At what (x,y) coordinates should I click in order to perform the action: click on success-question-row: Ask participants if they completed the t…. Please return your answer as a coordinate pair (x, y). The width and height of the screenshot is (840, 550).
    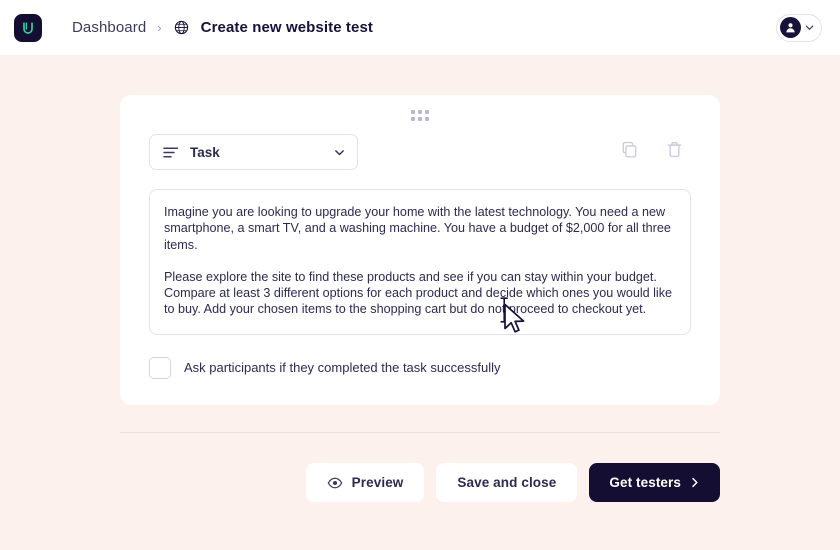
    Looking at the image, I should click on (420, 367).